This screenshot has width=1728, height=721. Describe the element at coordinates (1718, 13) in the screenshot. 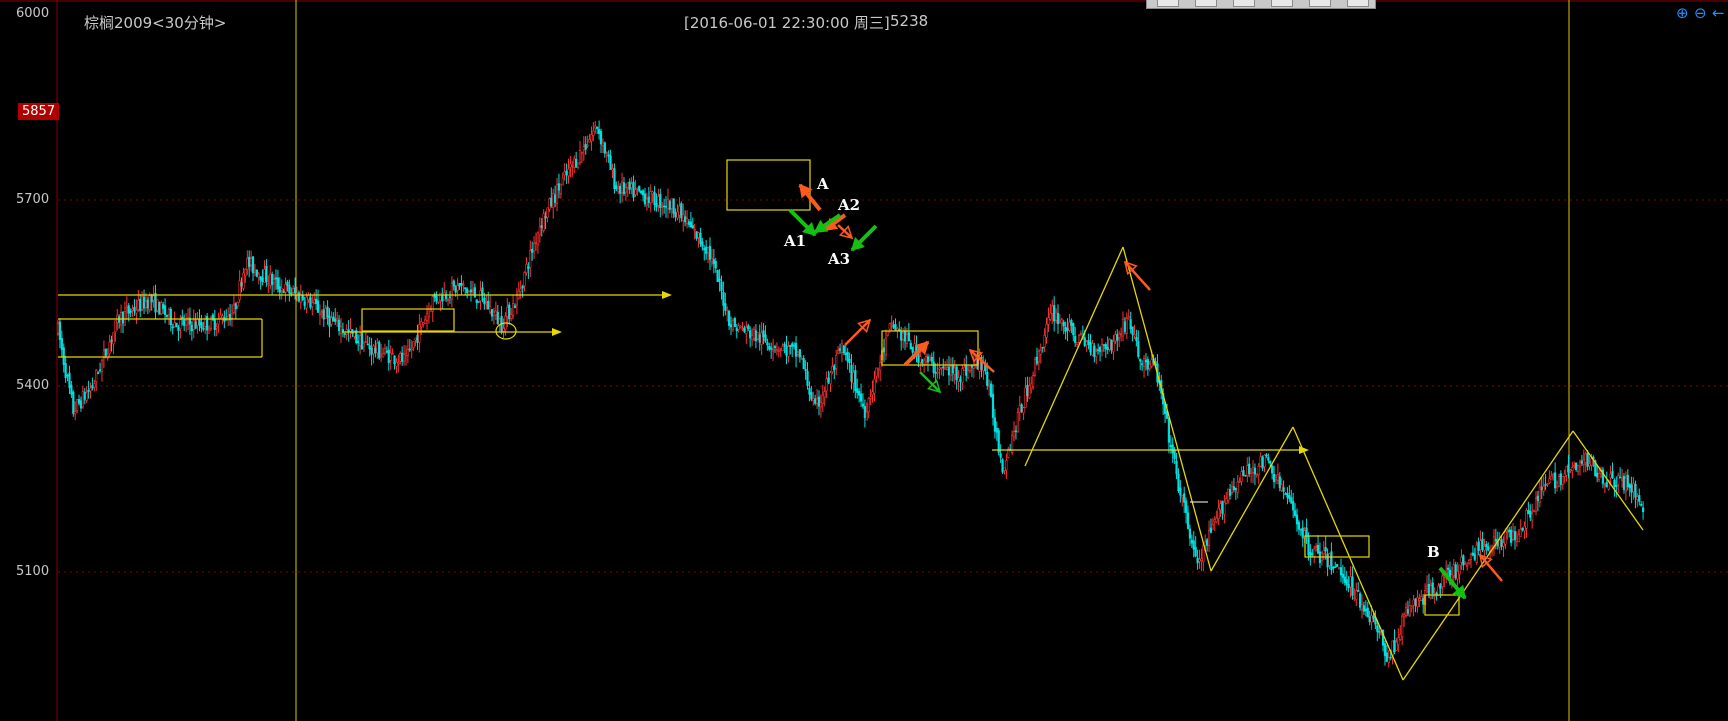

I see `arrow-left-icon: ←` at that location.